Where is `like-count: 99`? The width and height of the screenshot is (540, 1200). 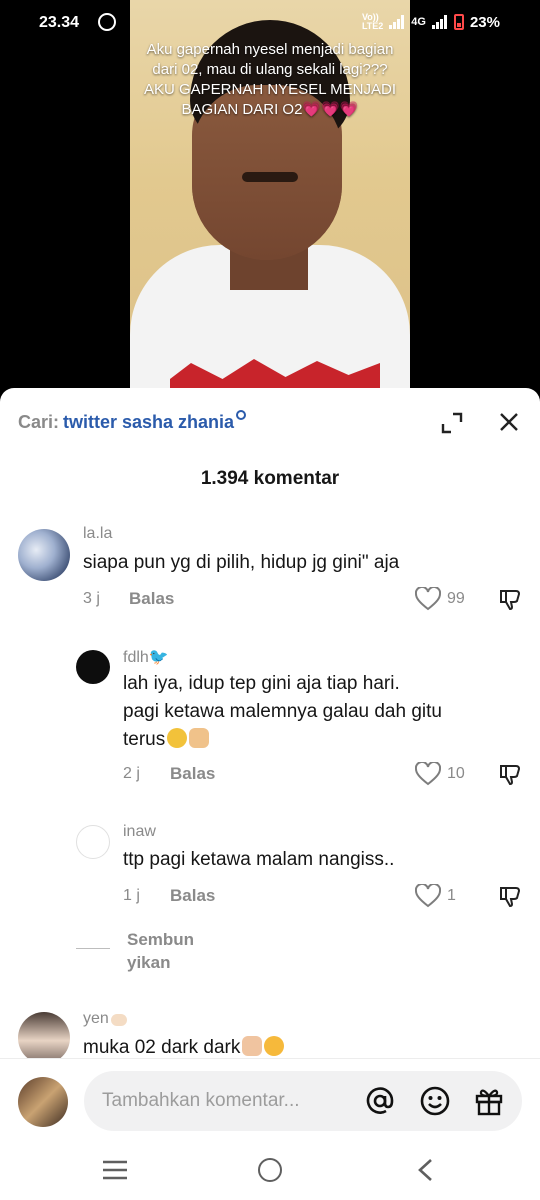 like-count: 99 is located at coordinates (456, 598).